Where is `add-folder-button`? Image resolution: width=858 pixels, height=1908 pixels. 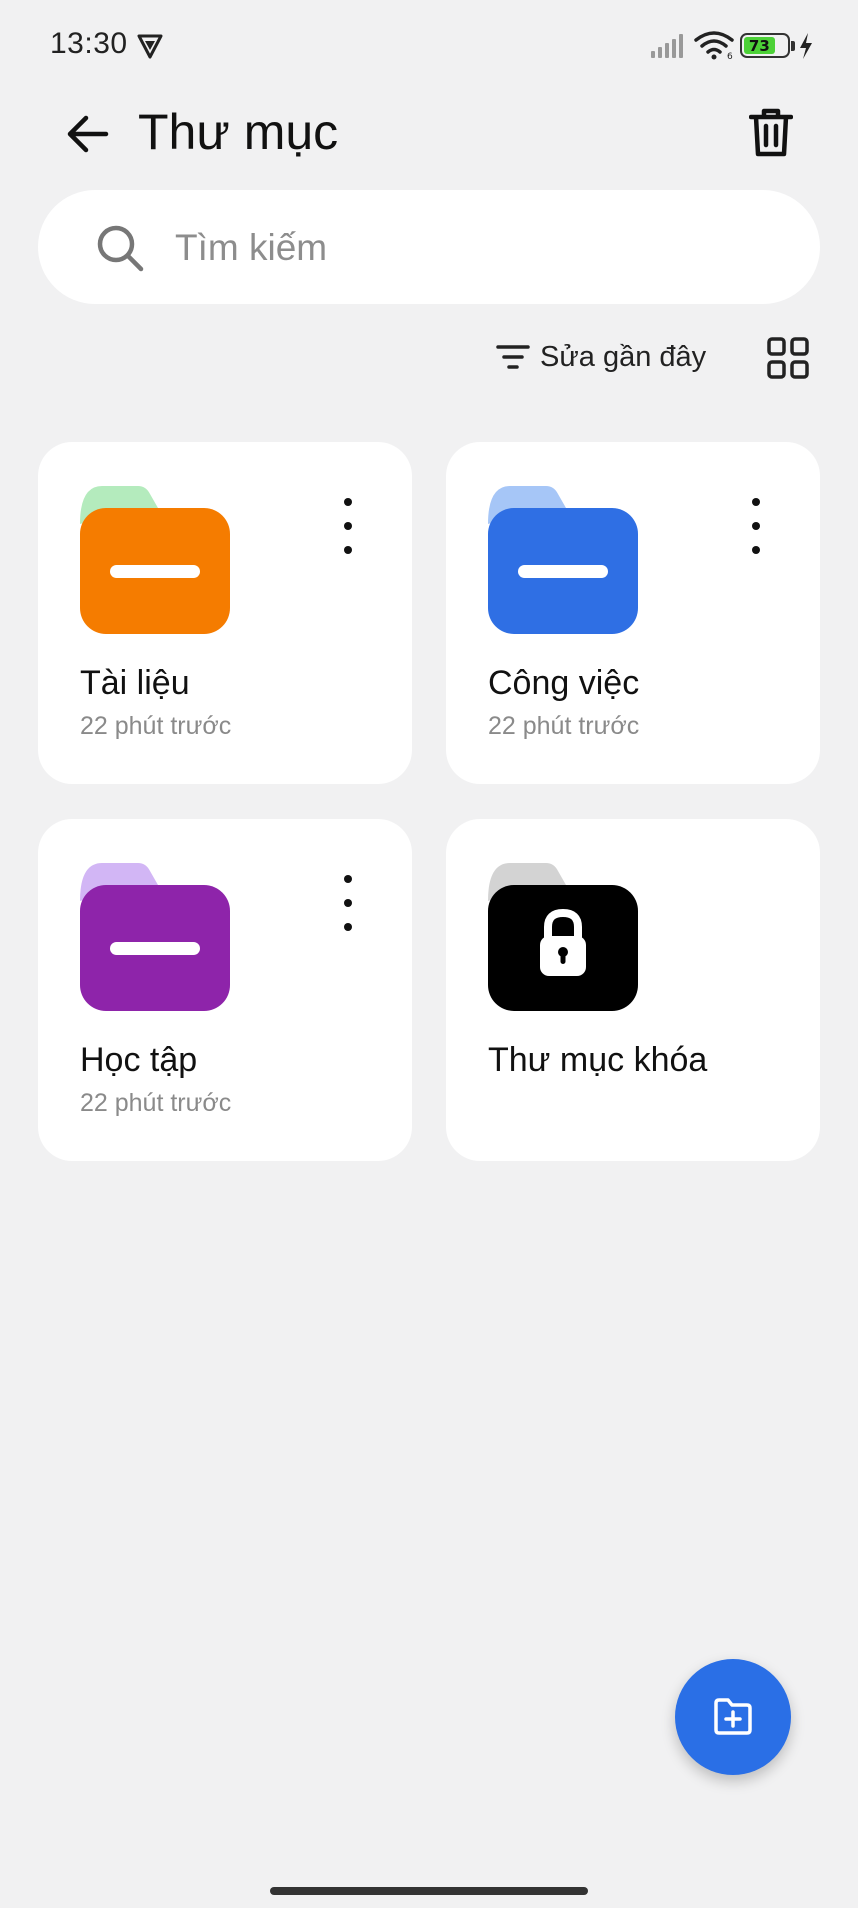
add-folder-button is located at coordinates (733, 1717).